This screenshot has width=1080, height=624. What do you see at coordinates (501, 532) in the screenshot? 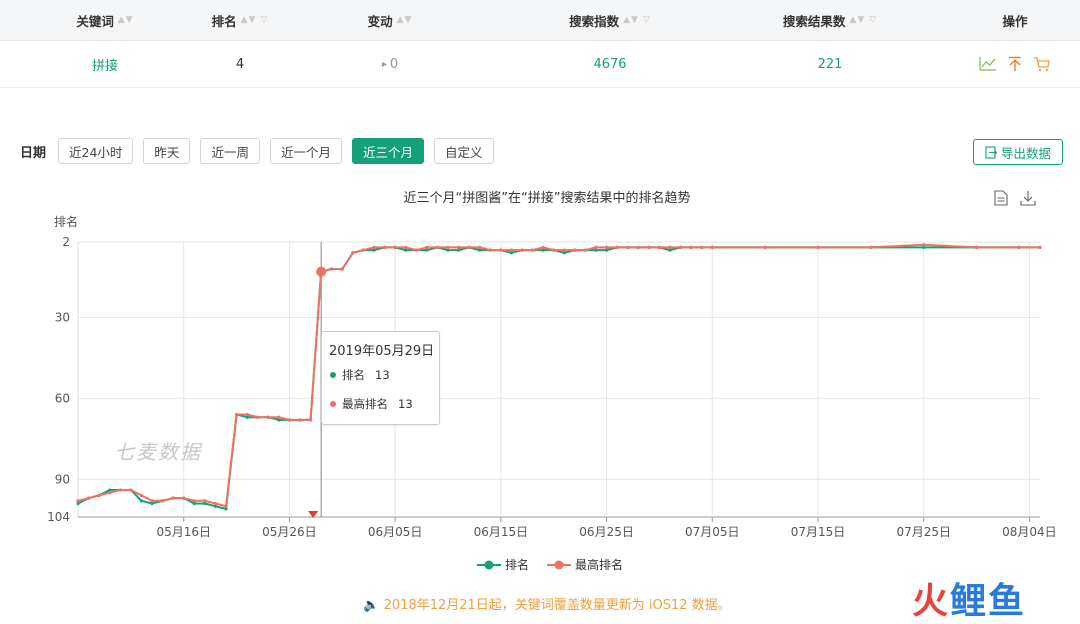
I see `x-tick-label: 06月15日` at bounding box center [501, 532].